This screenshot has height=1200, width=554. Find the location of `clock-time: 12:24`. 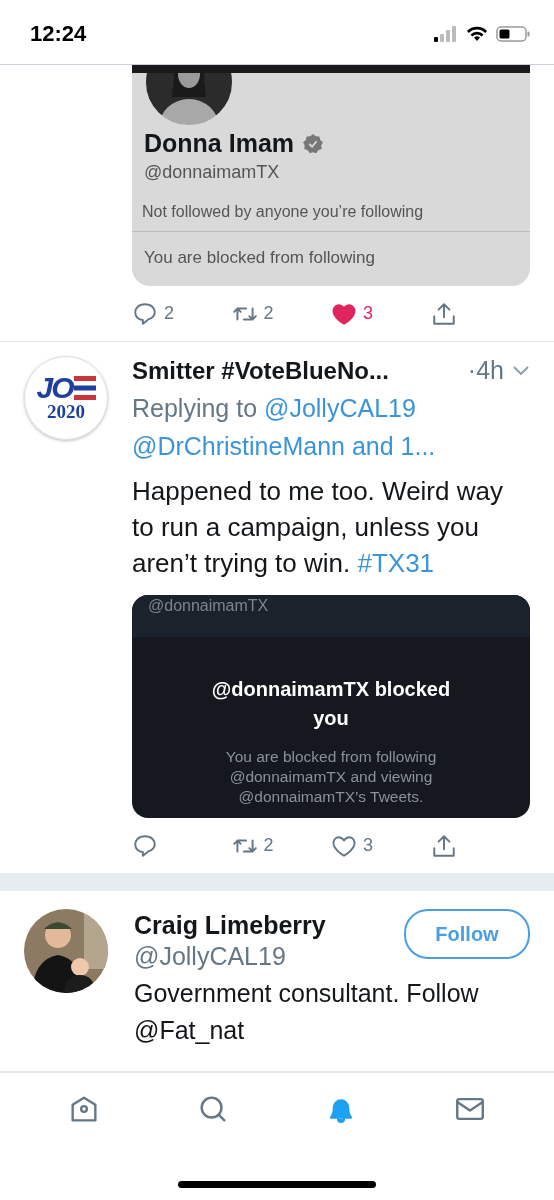

clock-time: 12:24 is located at coordinates (58, 34).